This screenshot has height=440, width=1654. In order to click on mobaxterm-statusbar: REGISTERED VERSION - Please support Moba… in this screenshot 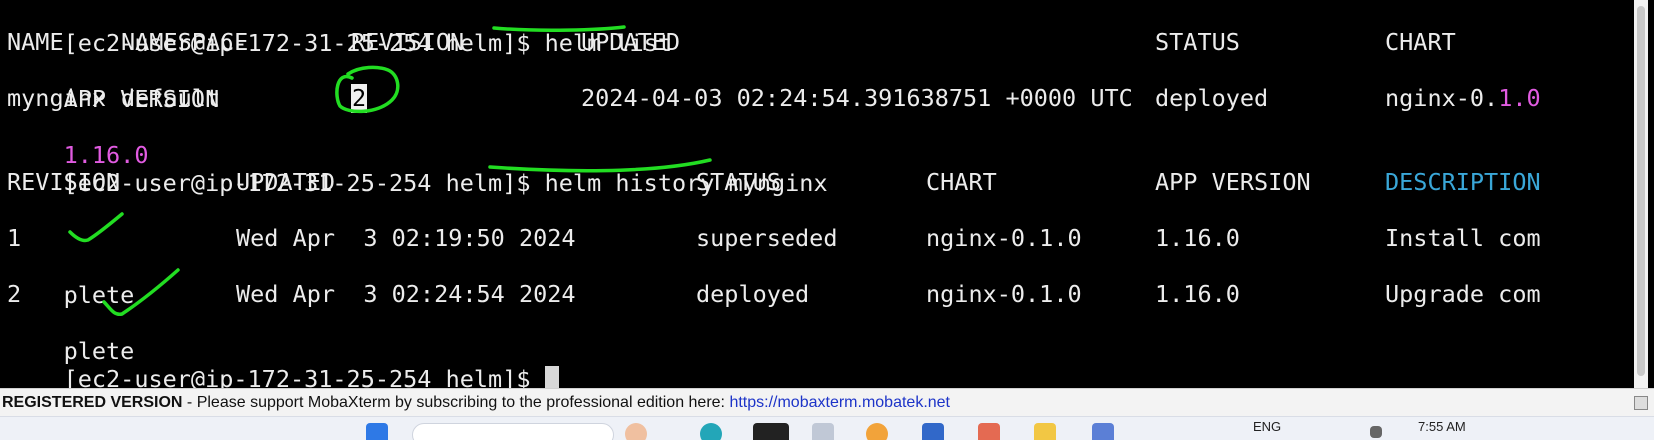, I will do `click(827, 402)`.